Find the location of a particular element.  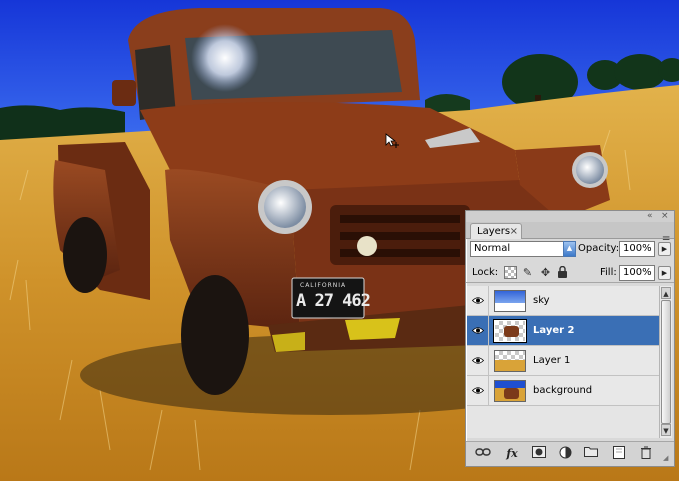

layer-name: Layer 1 is located at coordinates (551, 360).